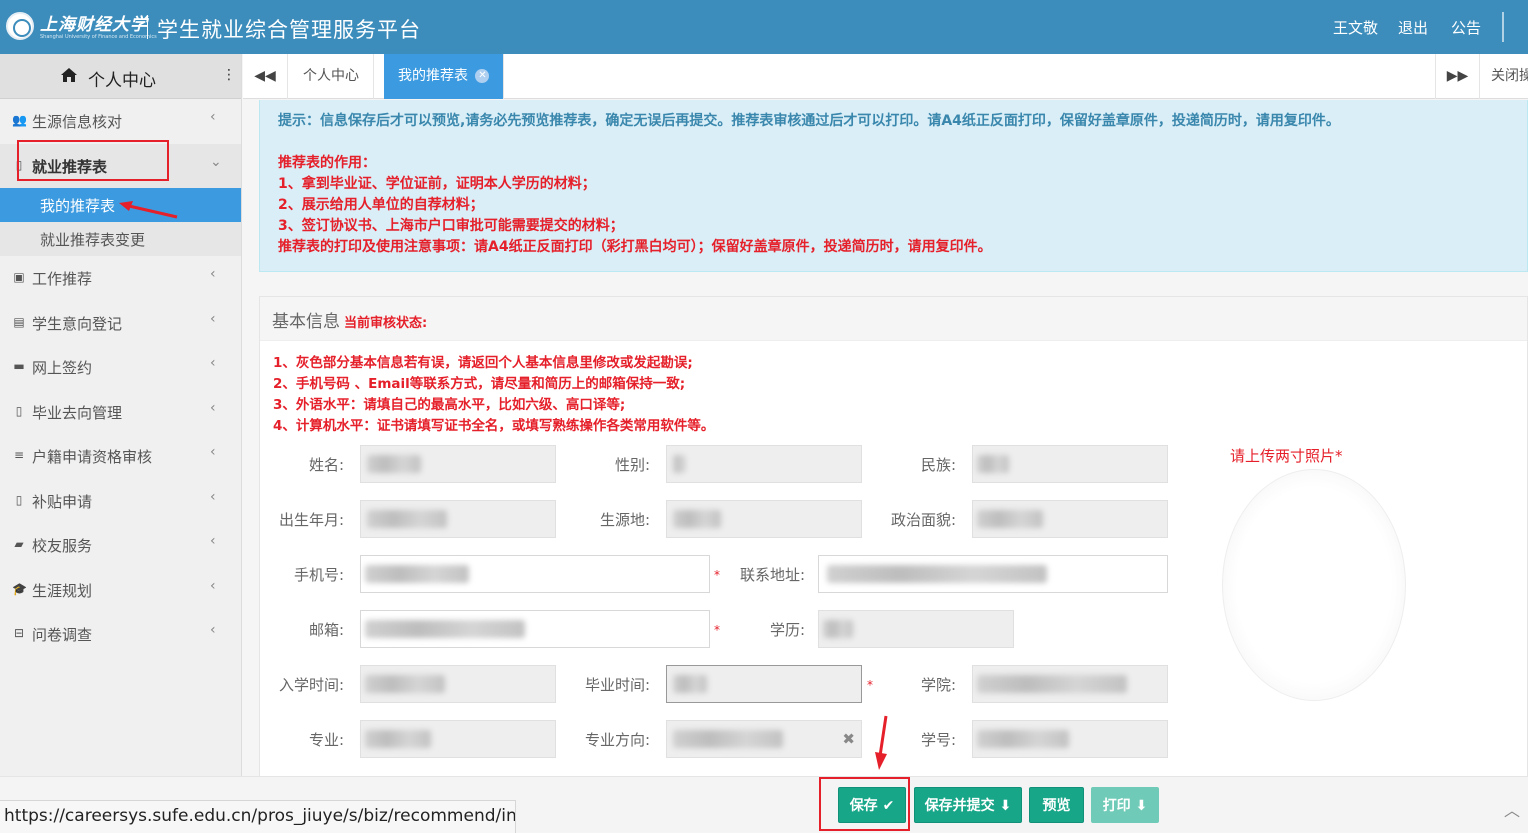  Describe the element at coordinates (482, 76) in the screenshot. I see `tab-close-icon: ✕` at that location.